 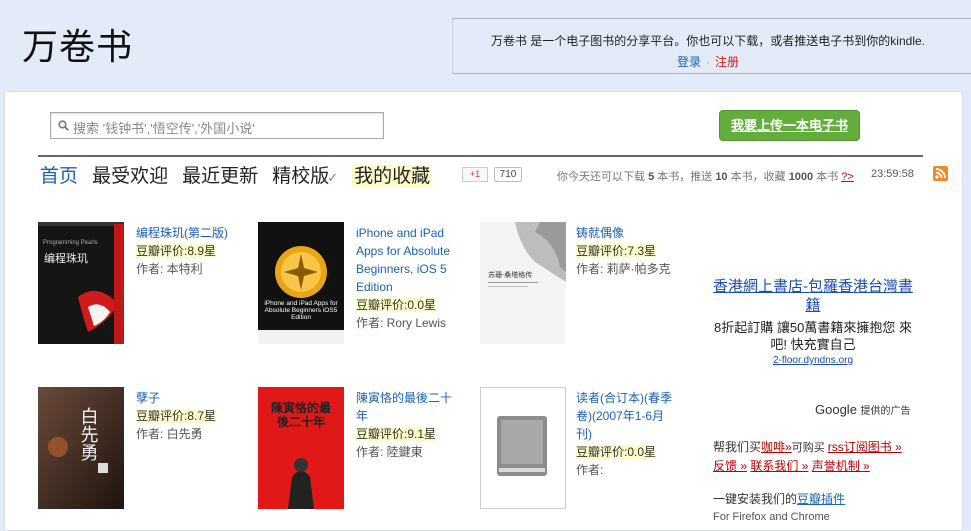 What do you see at coordinates (737, 447) in the screenshot?
I see `help-text: 帮我们买` at bounding box center [737, 447].